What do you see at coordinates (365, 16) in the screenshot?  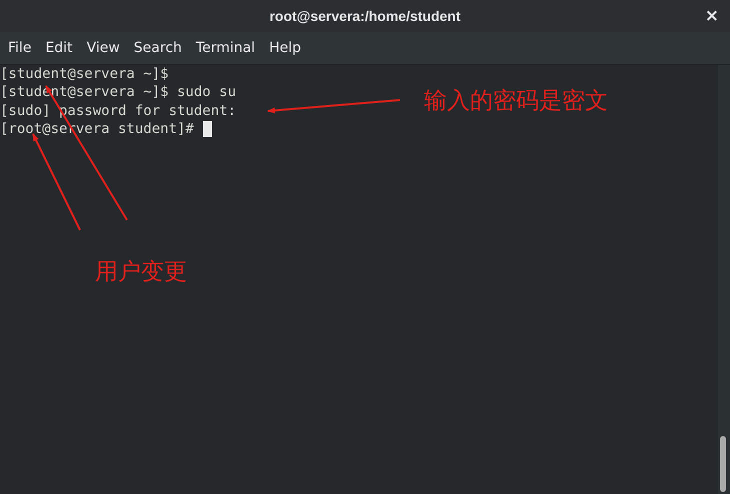 I see `window-title: root@servera:/home/student` at bounding box center [365, 16].